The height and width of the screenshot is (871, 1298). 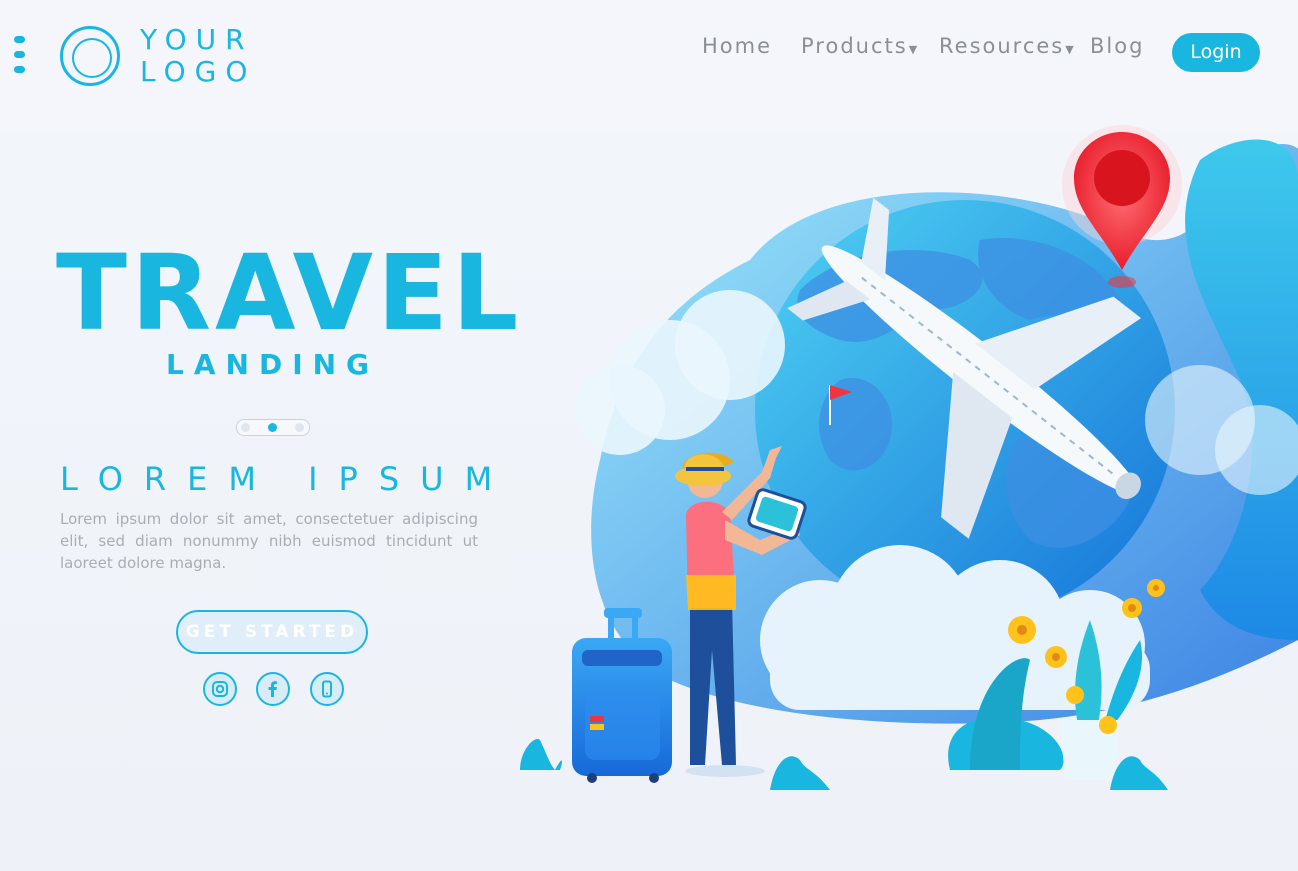 What do you see at coordinates (1002, 46) in the screenshot?
I see `nav-resources-label: Resources` at bounding box center [1002, 46].